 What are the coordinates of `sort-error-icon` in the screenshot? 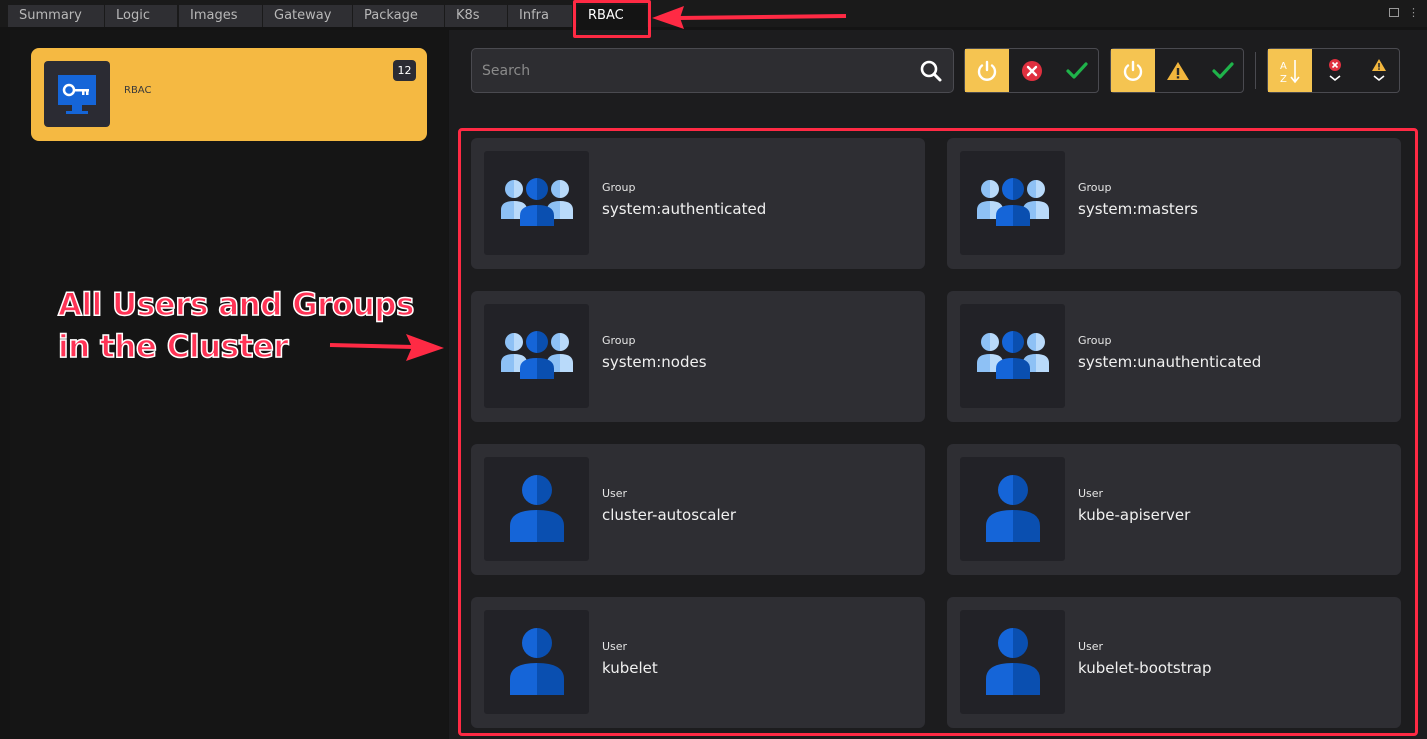 It's located at (1335, 69).